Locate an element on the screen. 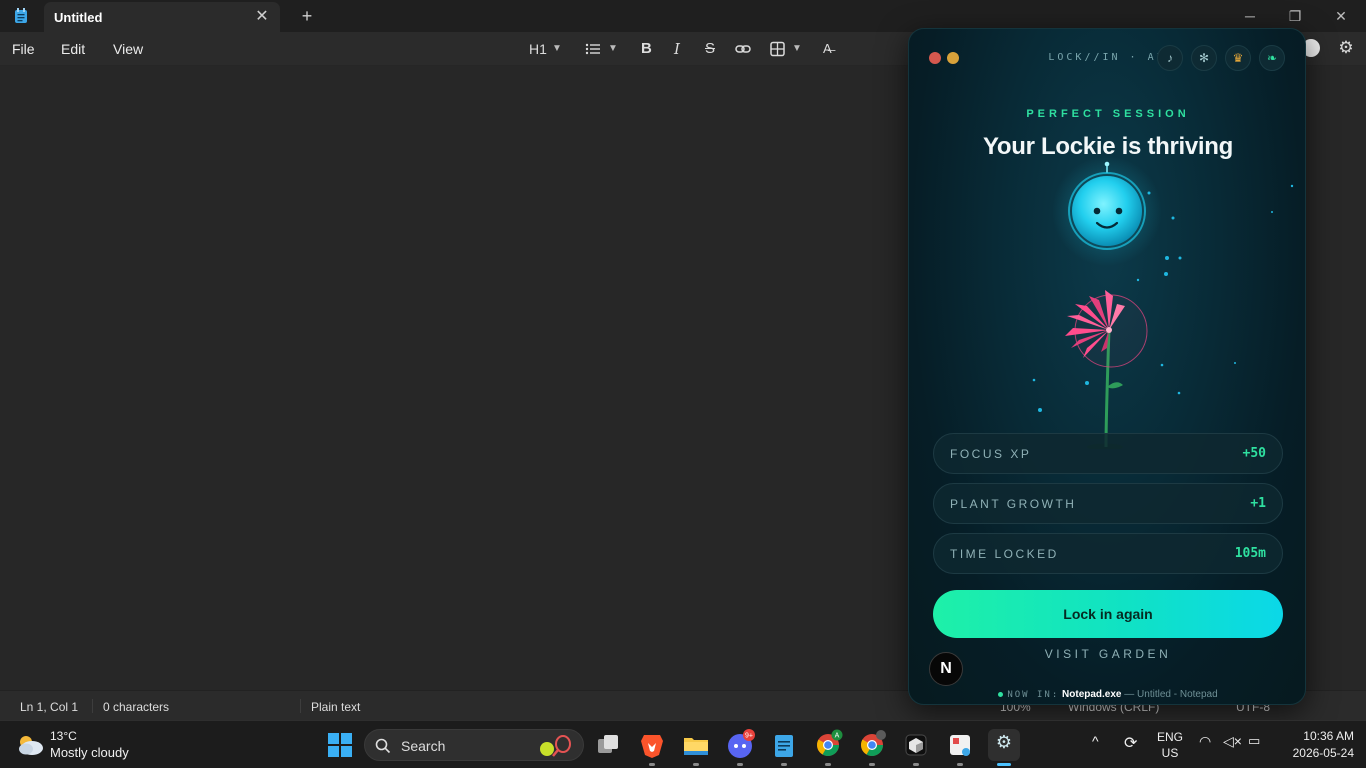 This screenshot has width=1366, height=768. italic-icon: I is located at coordinates (677, 49).